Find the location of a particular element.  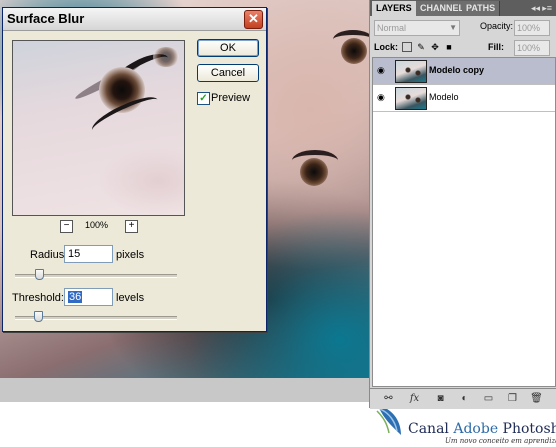

opacity-field: 100% is located at coordinates (532, 28).